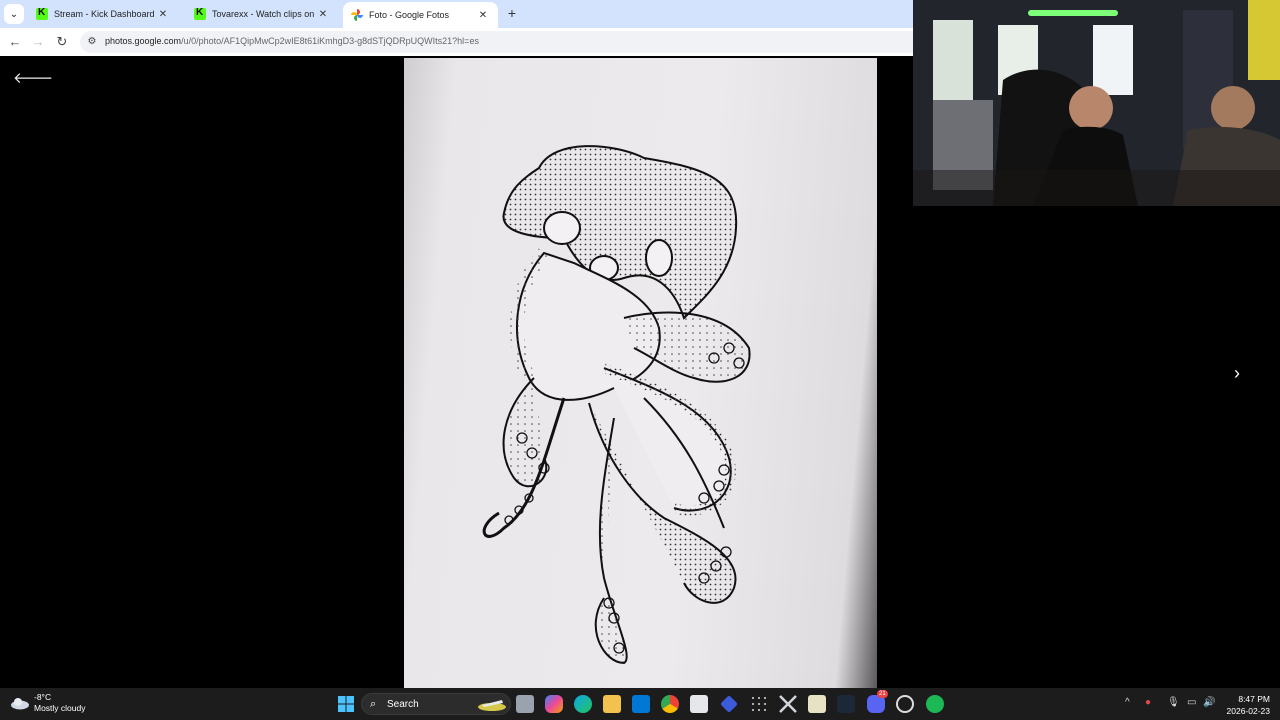 The image size is (1280, 720). I want to click on tab-google-photos: Foto - Google Fotos ✕, so click(420, 15).